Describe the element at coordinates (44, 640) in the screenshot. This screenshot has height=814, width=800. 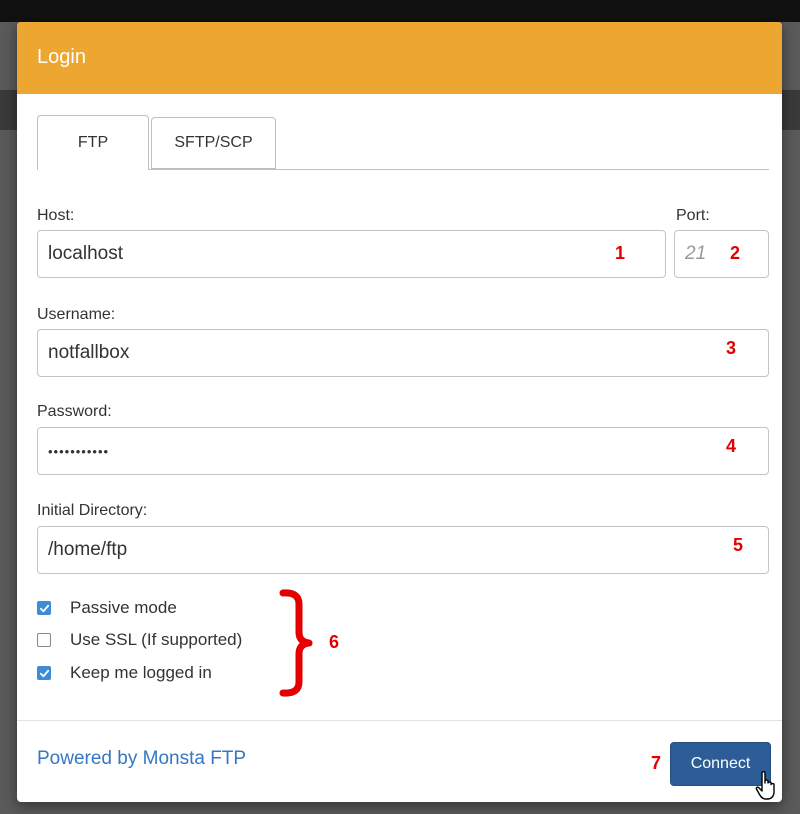
I see `use-ssl-checkbox` at that location.